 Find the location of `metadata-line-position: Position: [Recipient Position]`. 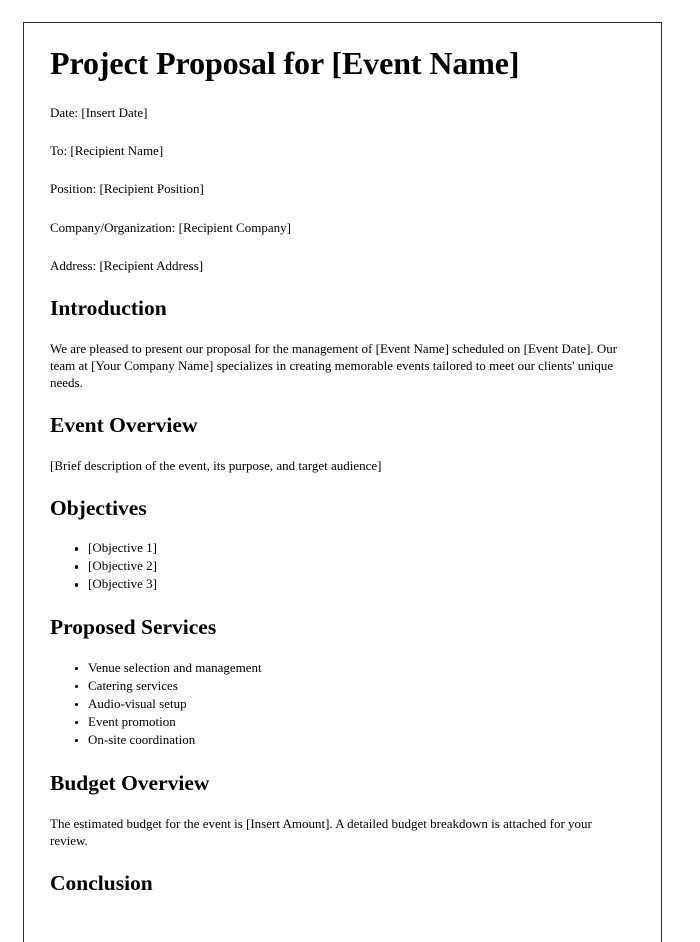

metadata-line-position: Position: [Recipient Position] is located at coordinates (127, 189).